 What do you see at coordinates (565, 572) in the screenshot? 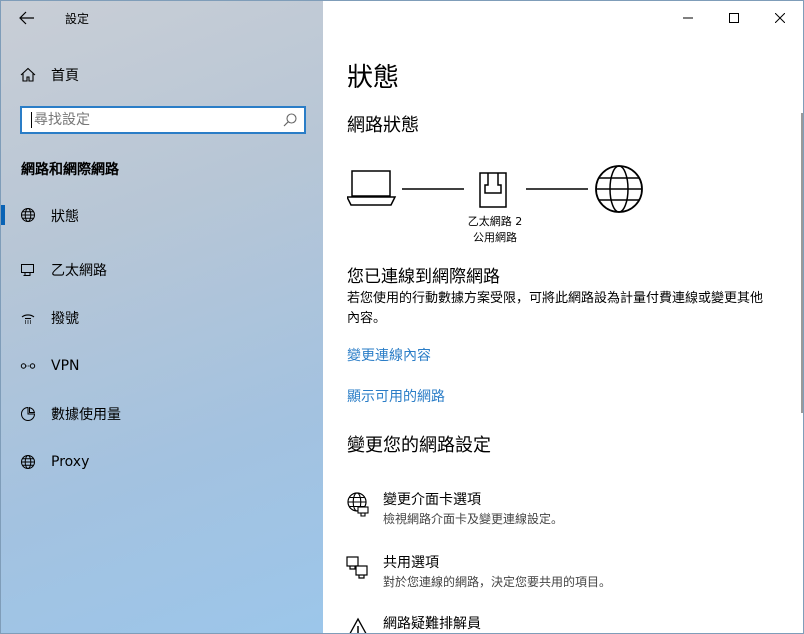
I see `option-sharing: 共用選項 對於您連線的網路，決定您要共用的項目。` at bounding box center [565, 572].